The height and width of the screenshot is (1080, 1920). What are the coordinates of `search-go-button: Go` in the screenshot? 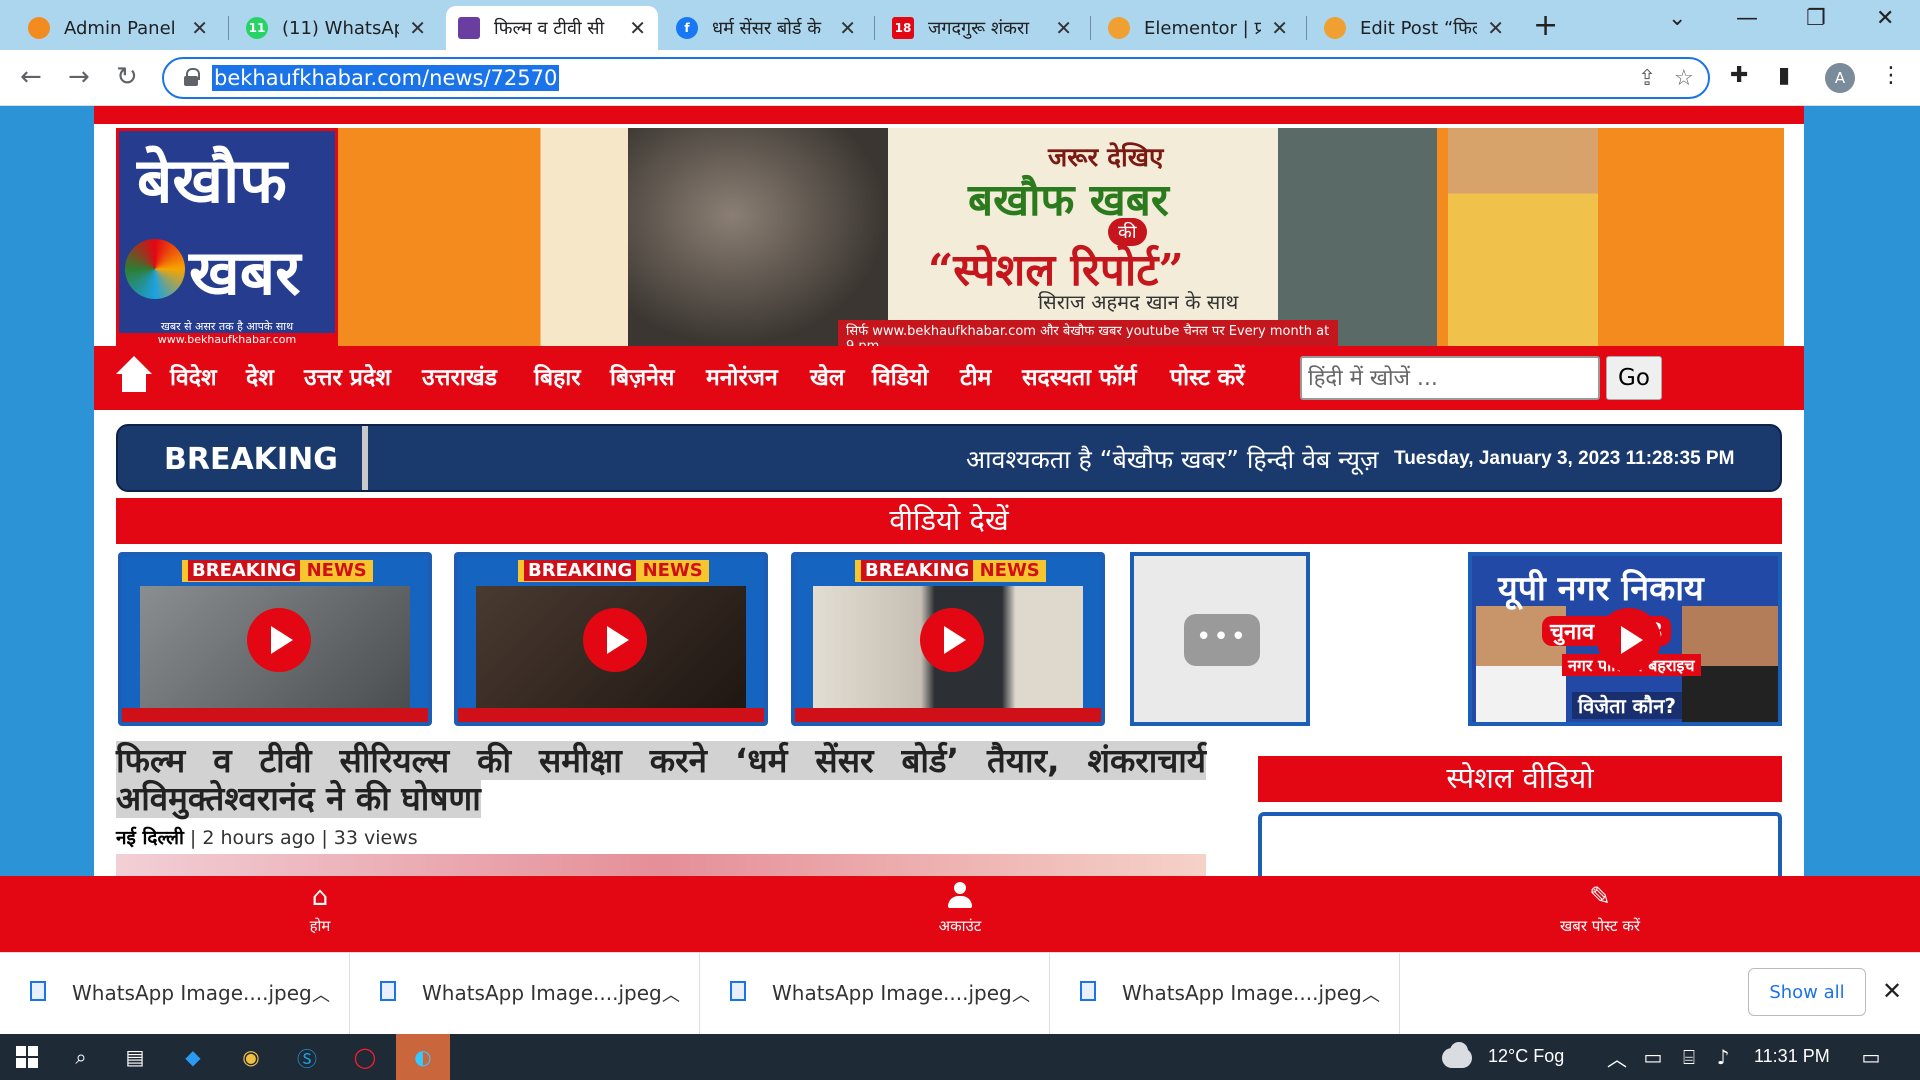 It's located at (1634, 378).